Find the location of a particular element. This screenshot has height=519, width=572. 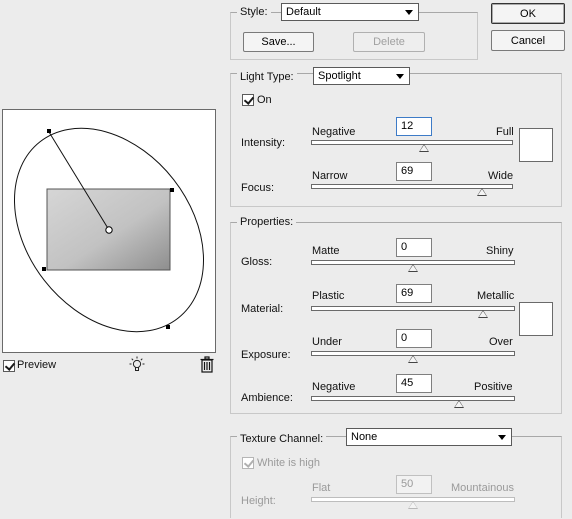

material-slider-thumb is located at coordinates (483, 314).